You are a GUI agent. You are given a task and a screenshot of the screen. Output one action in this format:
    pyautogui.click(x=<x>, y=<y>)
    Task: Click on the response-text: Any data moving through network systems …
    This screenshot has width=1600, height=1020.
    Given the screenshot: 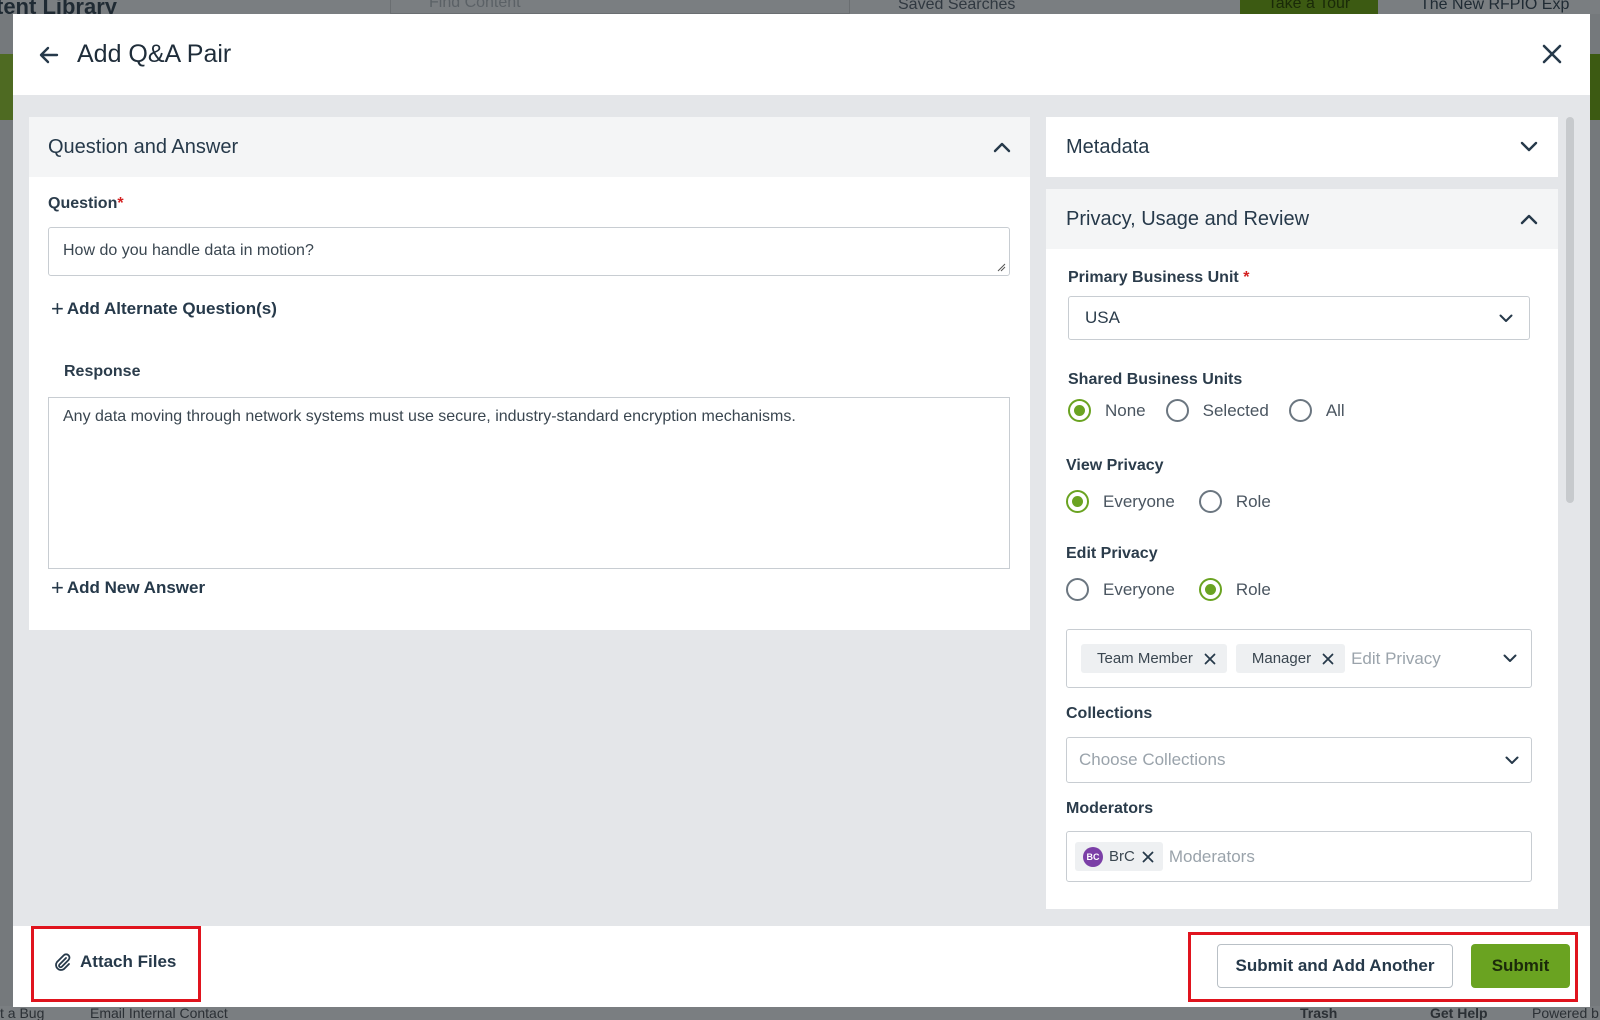 What is the action you would take?
    pyautogui.click(x=429, y=416)
    